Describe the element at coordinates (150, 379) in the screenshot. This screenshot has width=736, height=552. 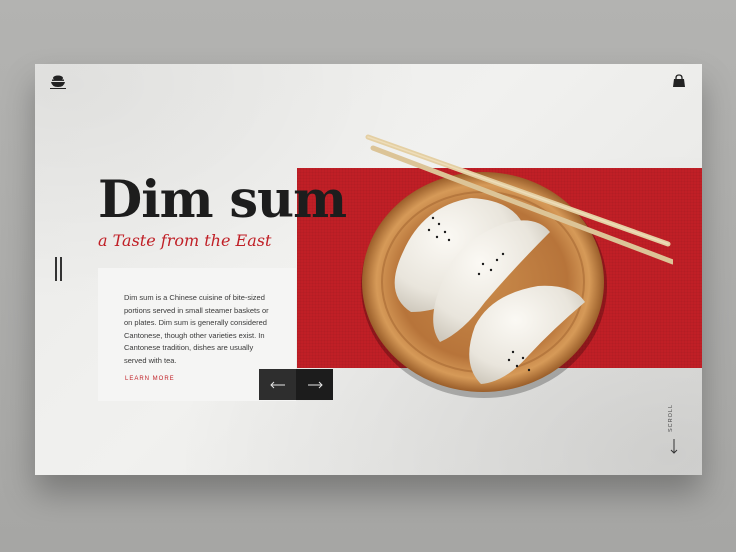
I see `learn-more-link: LEARN MORE` at that location.